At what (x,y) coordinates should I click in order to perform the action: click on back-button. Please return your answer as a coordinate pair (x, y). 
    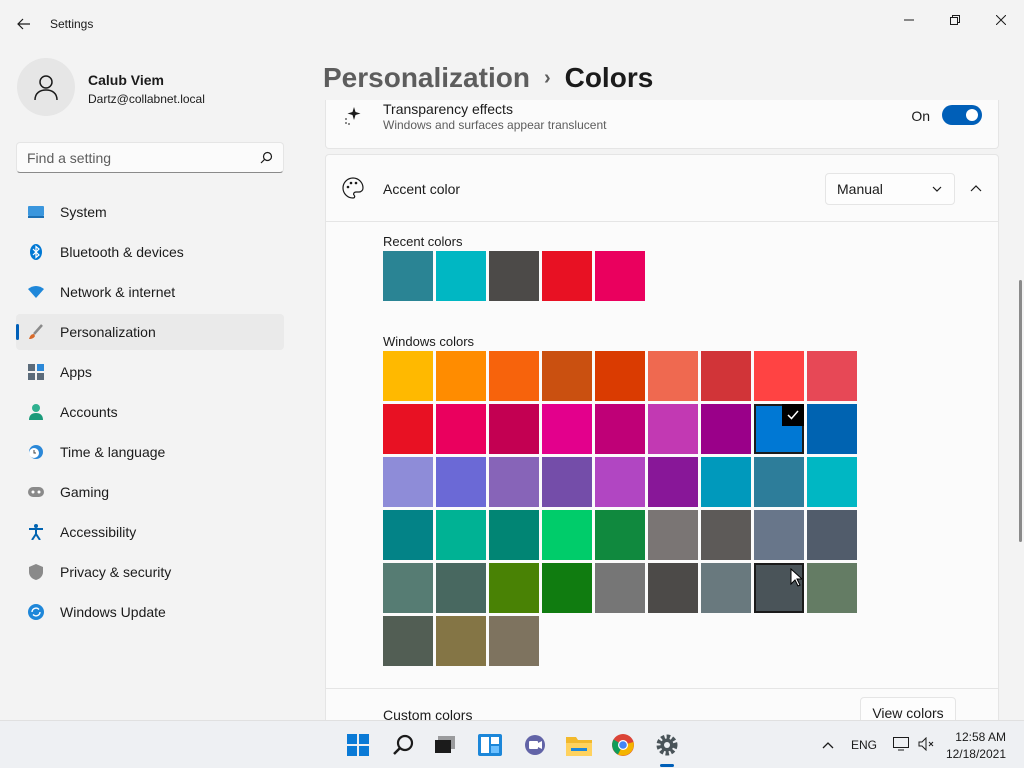
    Looking at the image, I should click on (24, 24).